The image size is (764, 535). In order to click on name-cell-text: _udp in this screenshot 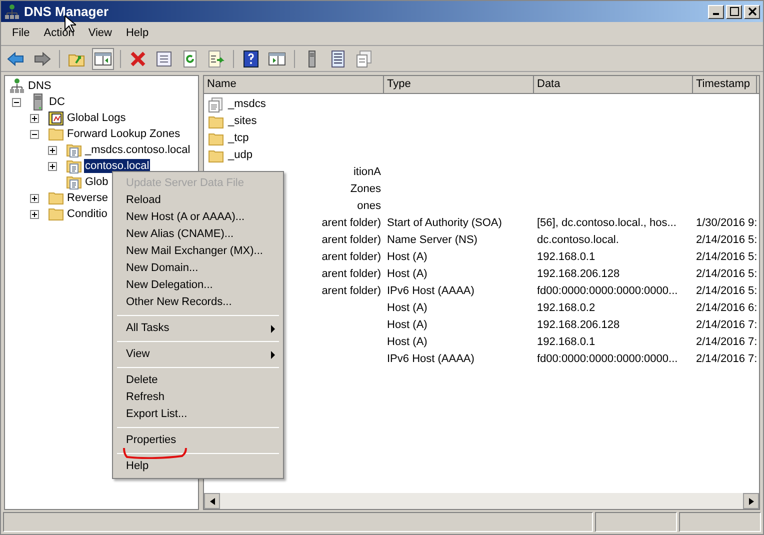, I will do `click(240, 156)`.